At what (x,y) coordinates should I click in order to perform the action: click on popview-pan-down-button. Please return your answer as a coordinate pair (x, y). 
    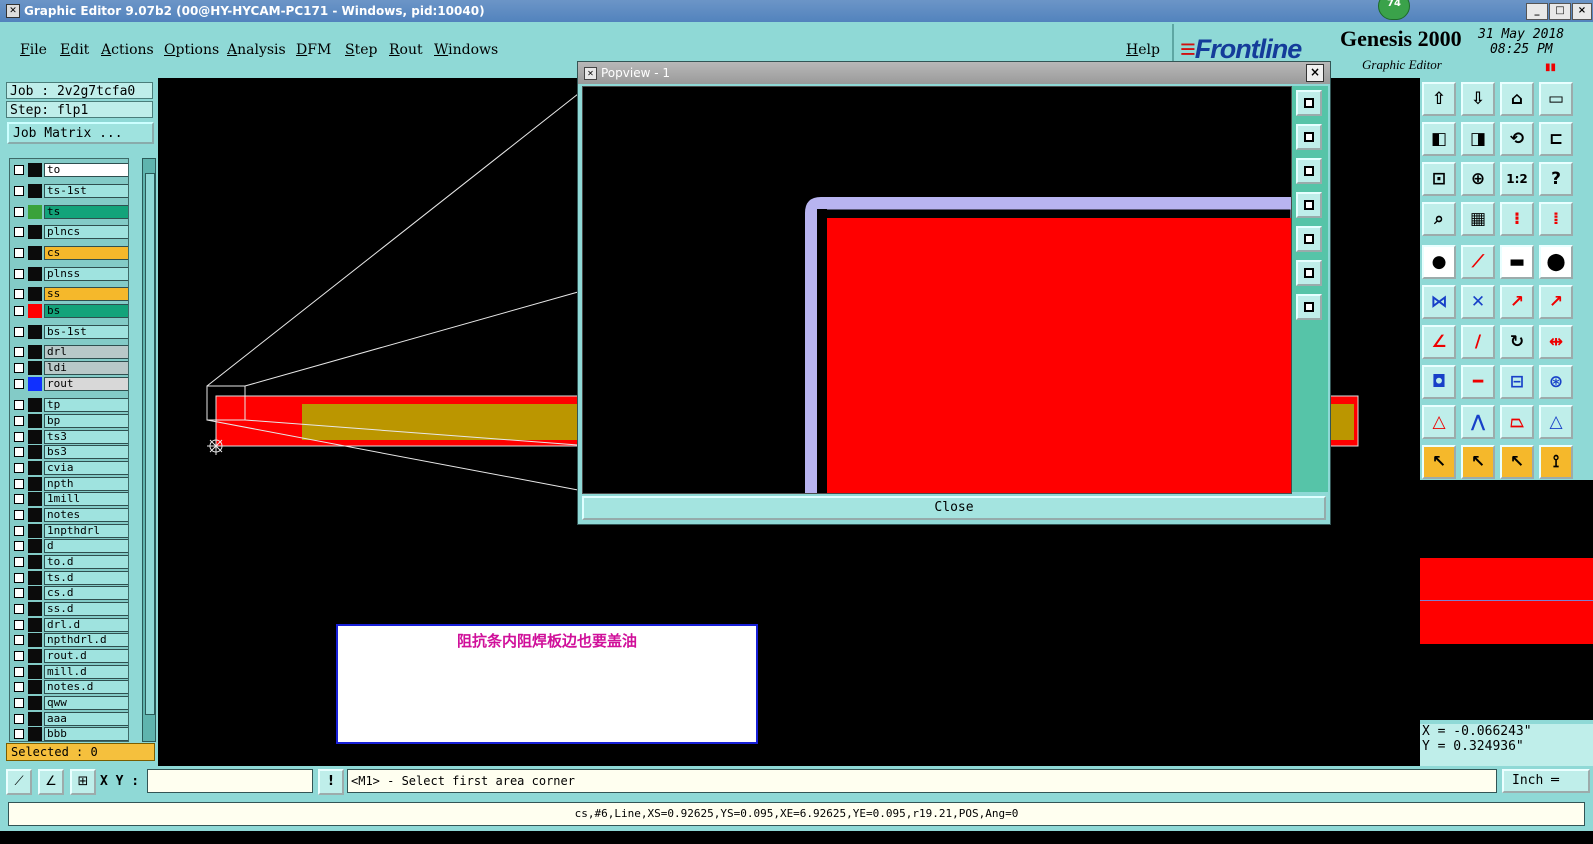
    Looking at the image, I should click on (1309, 171).